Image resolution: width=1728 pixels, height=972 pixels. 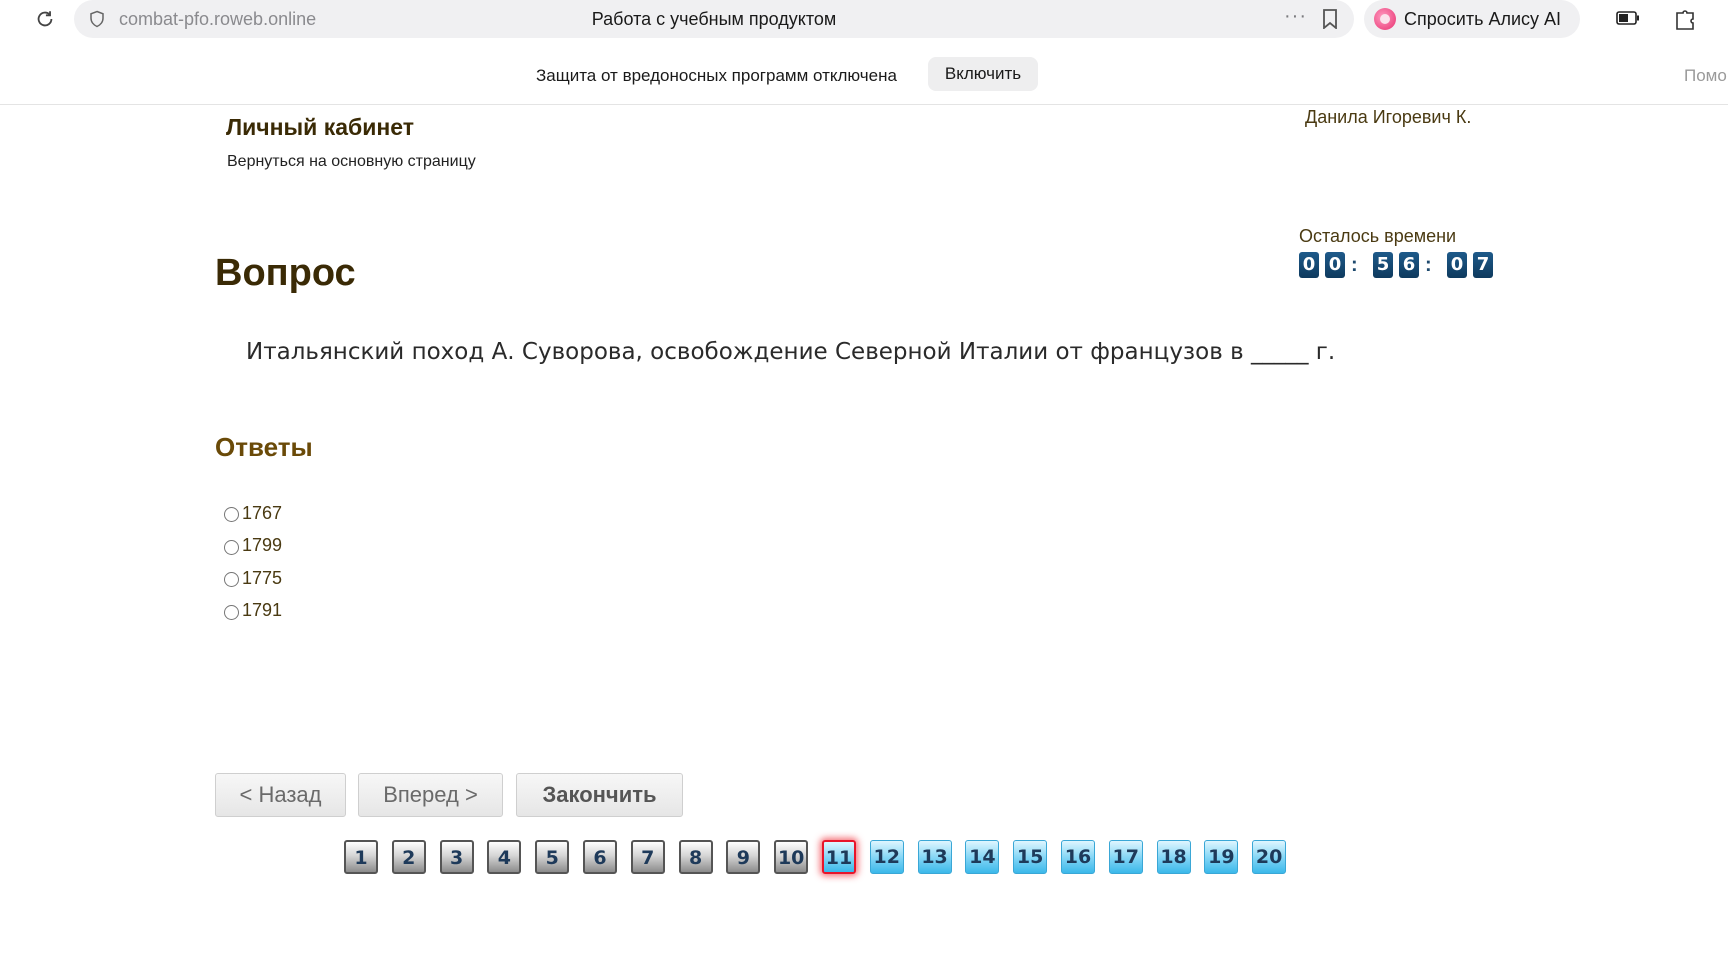 I want to click on page-button: 15, so click(x=1030, y=857).